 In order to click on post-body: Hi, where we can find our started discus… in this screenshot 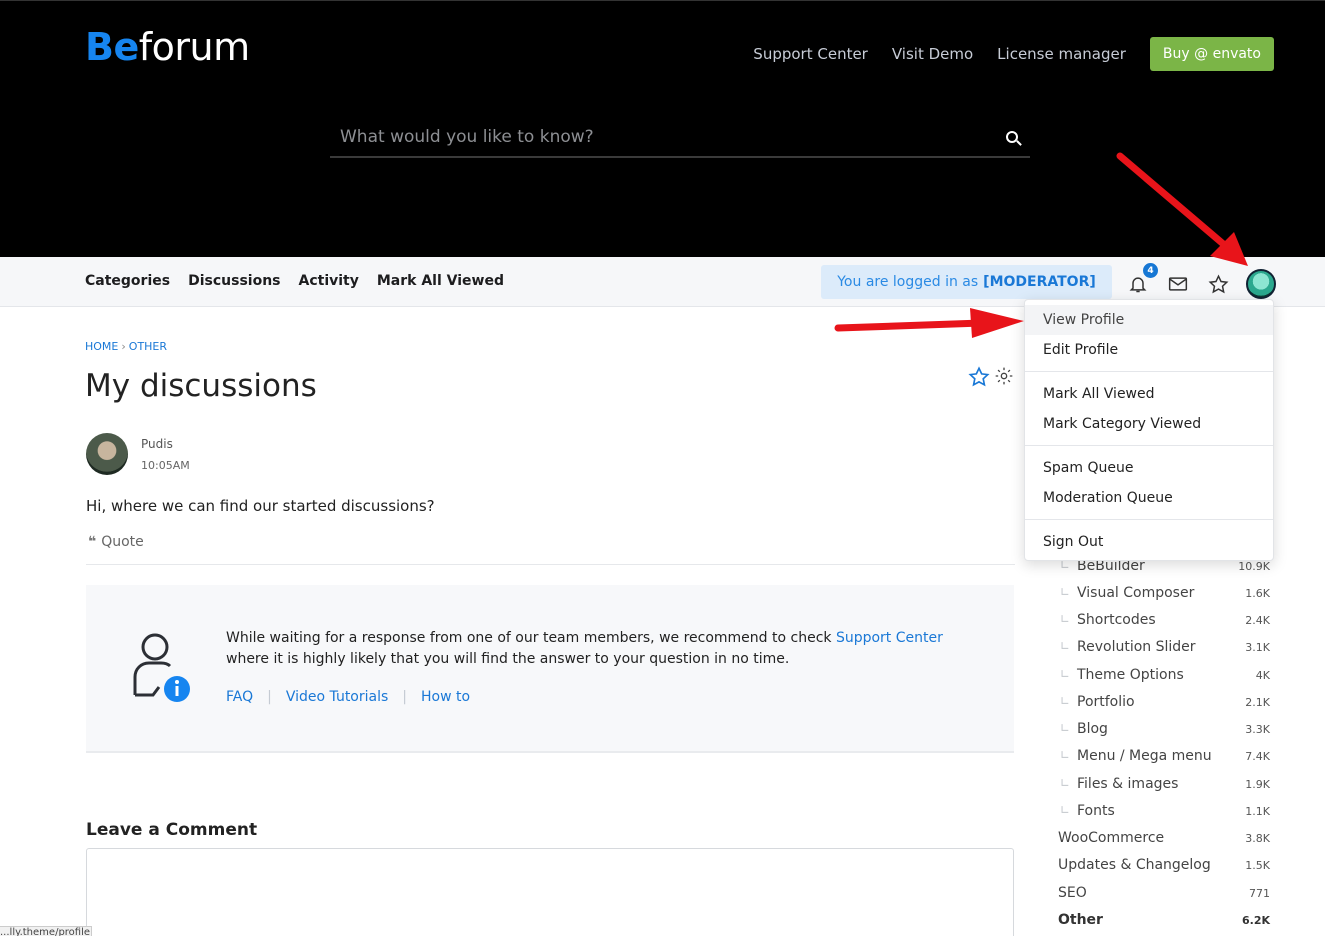, I will do `click(260, 506)`.